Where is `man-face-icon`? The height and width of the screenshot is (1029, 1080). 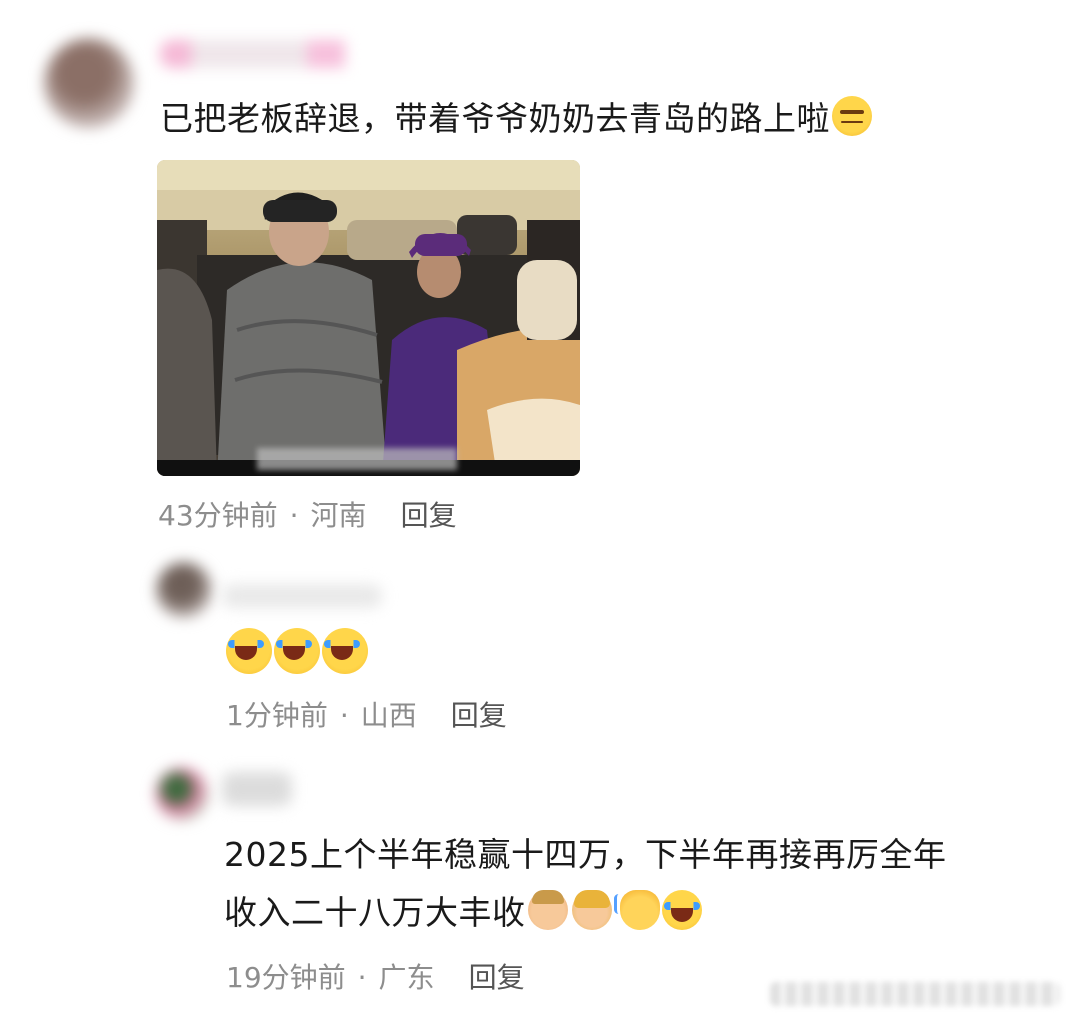
man-face-icon is located at coordinates (547, 910).